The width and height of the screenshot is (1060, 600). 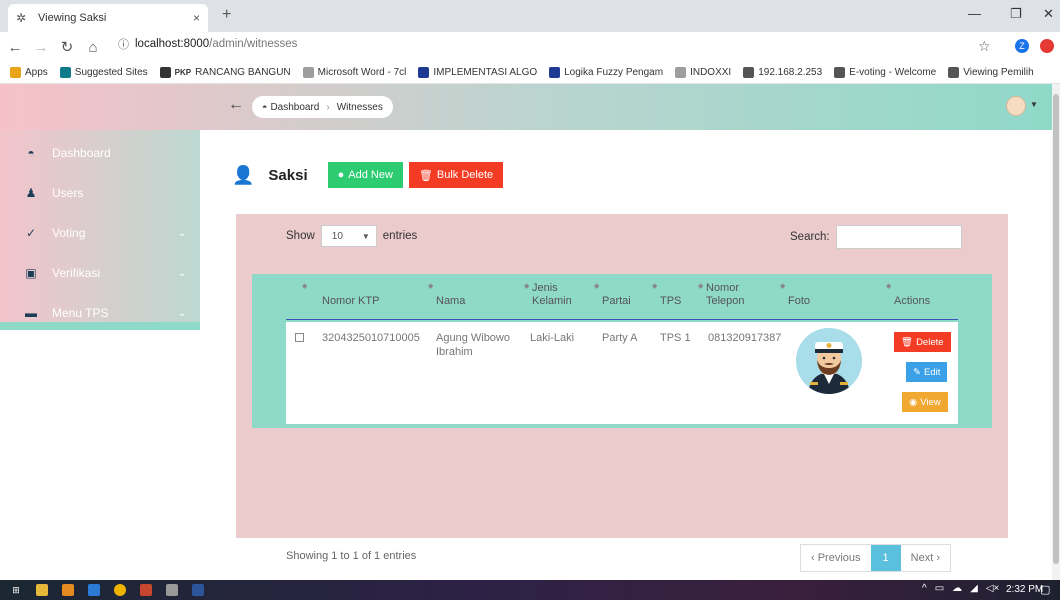 I want to click on tray-chevron-icon: ^, so click(x=924, y=588).